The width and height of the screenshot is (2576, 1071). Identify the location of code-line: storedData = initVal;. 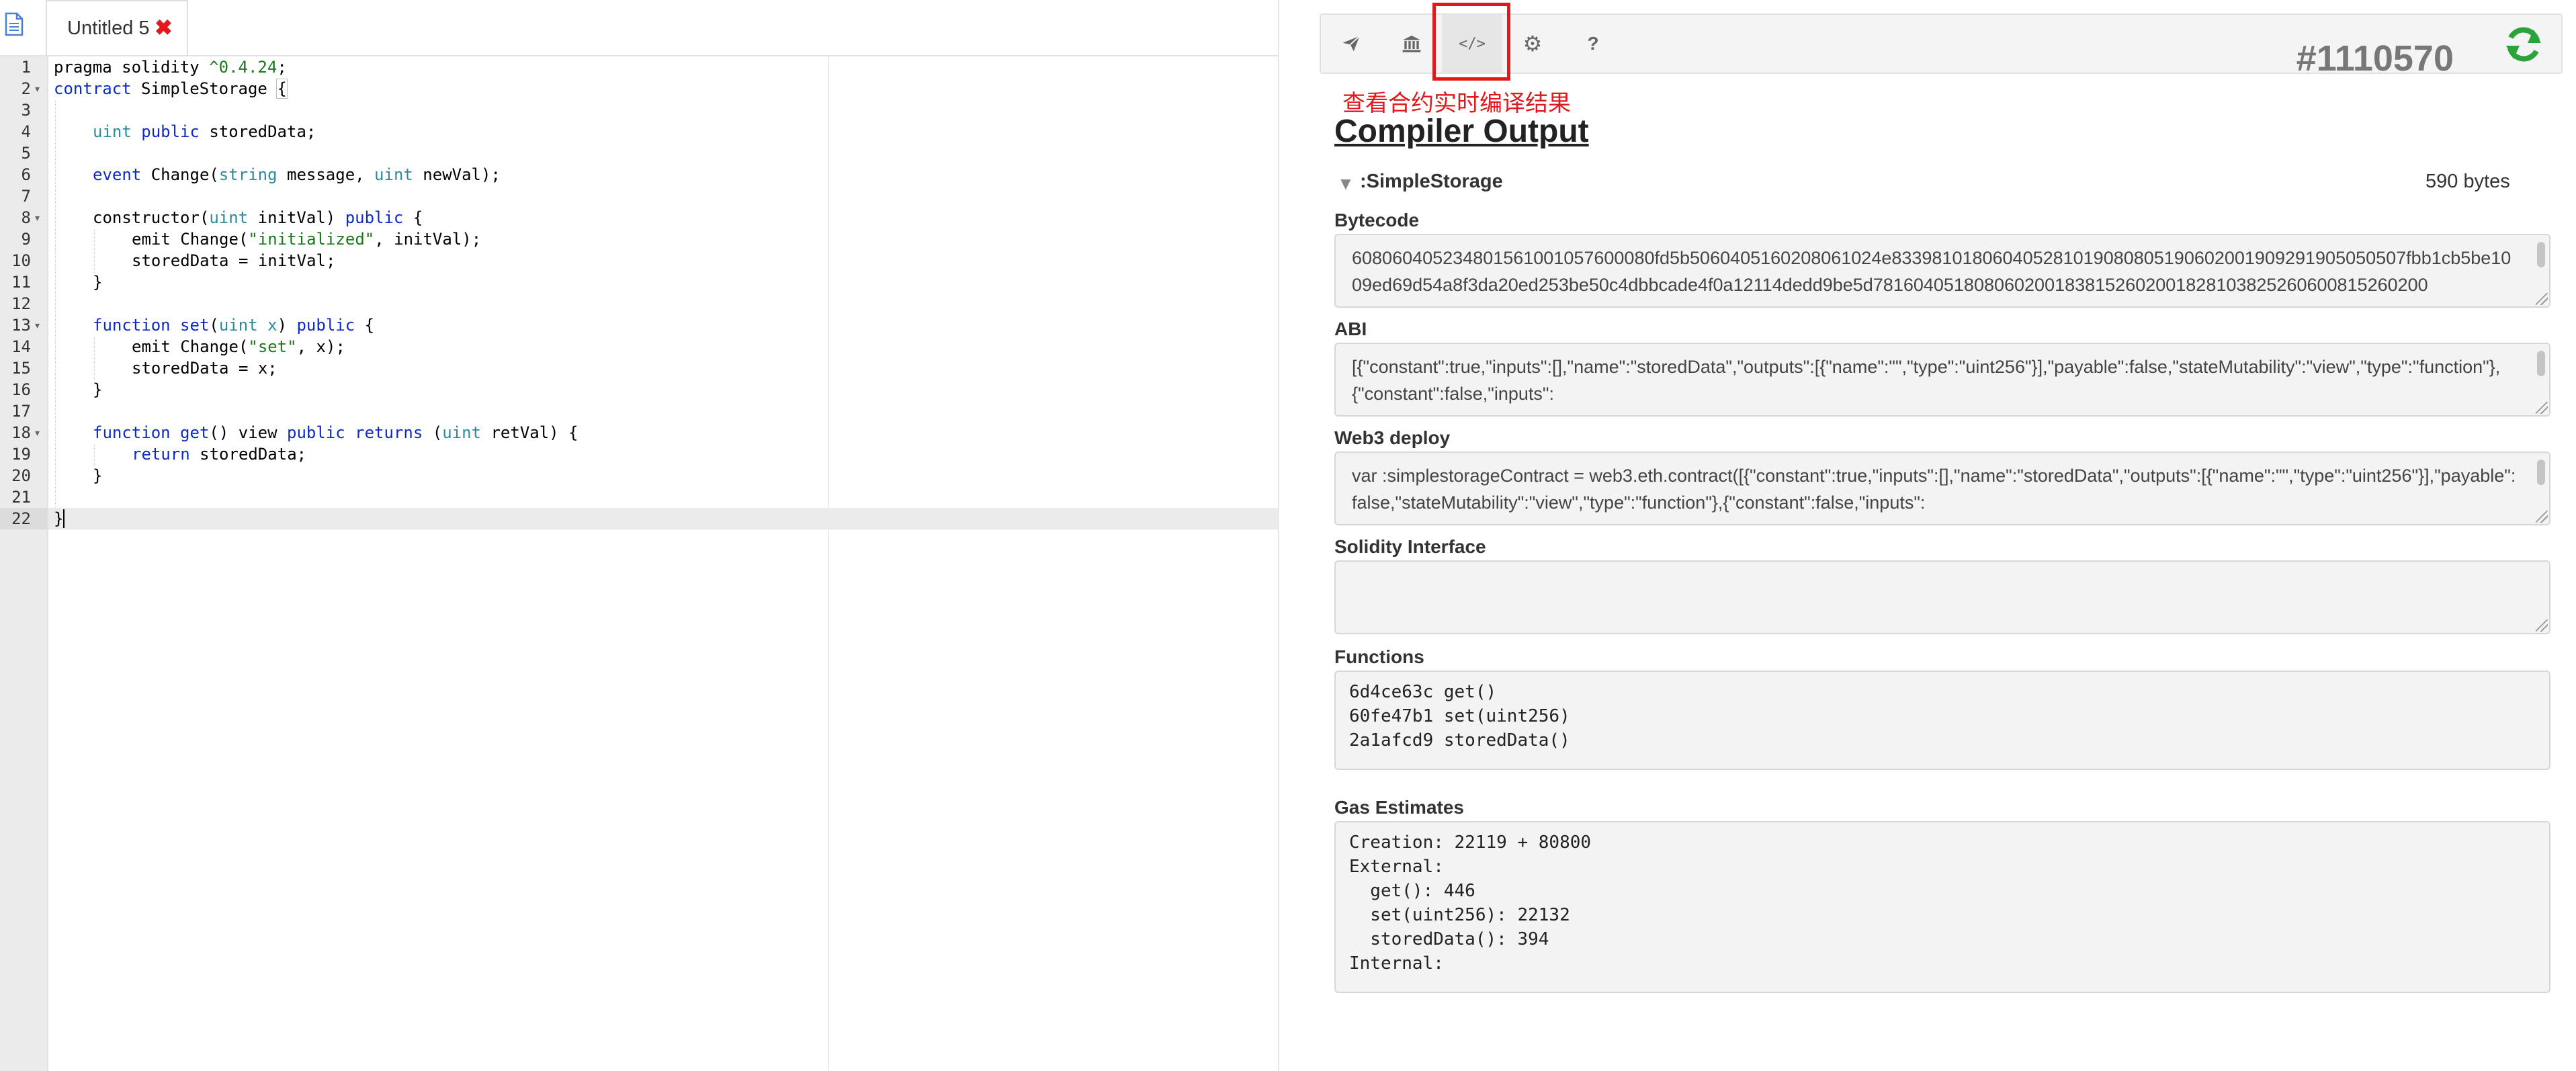
(233, 260).